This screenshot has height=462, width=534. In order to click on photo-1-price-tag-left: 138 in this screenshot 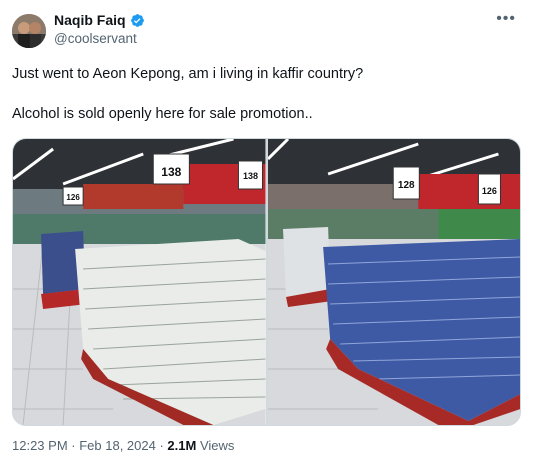, I will do `click(171, 172)`.